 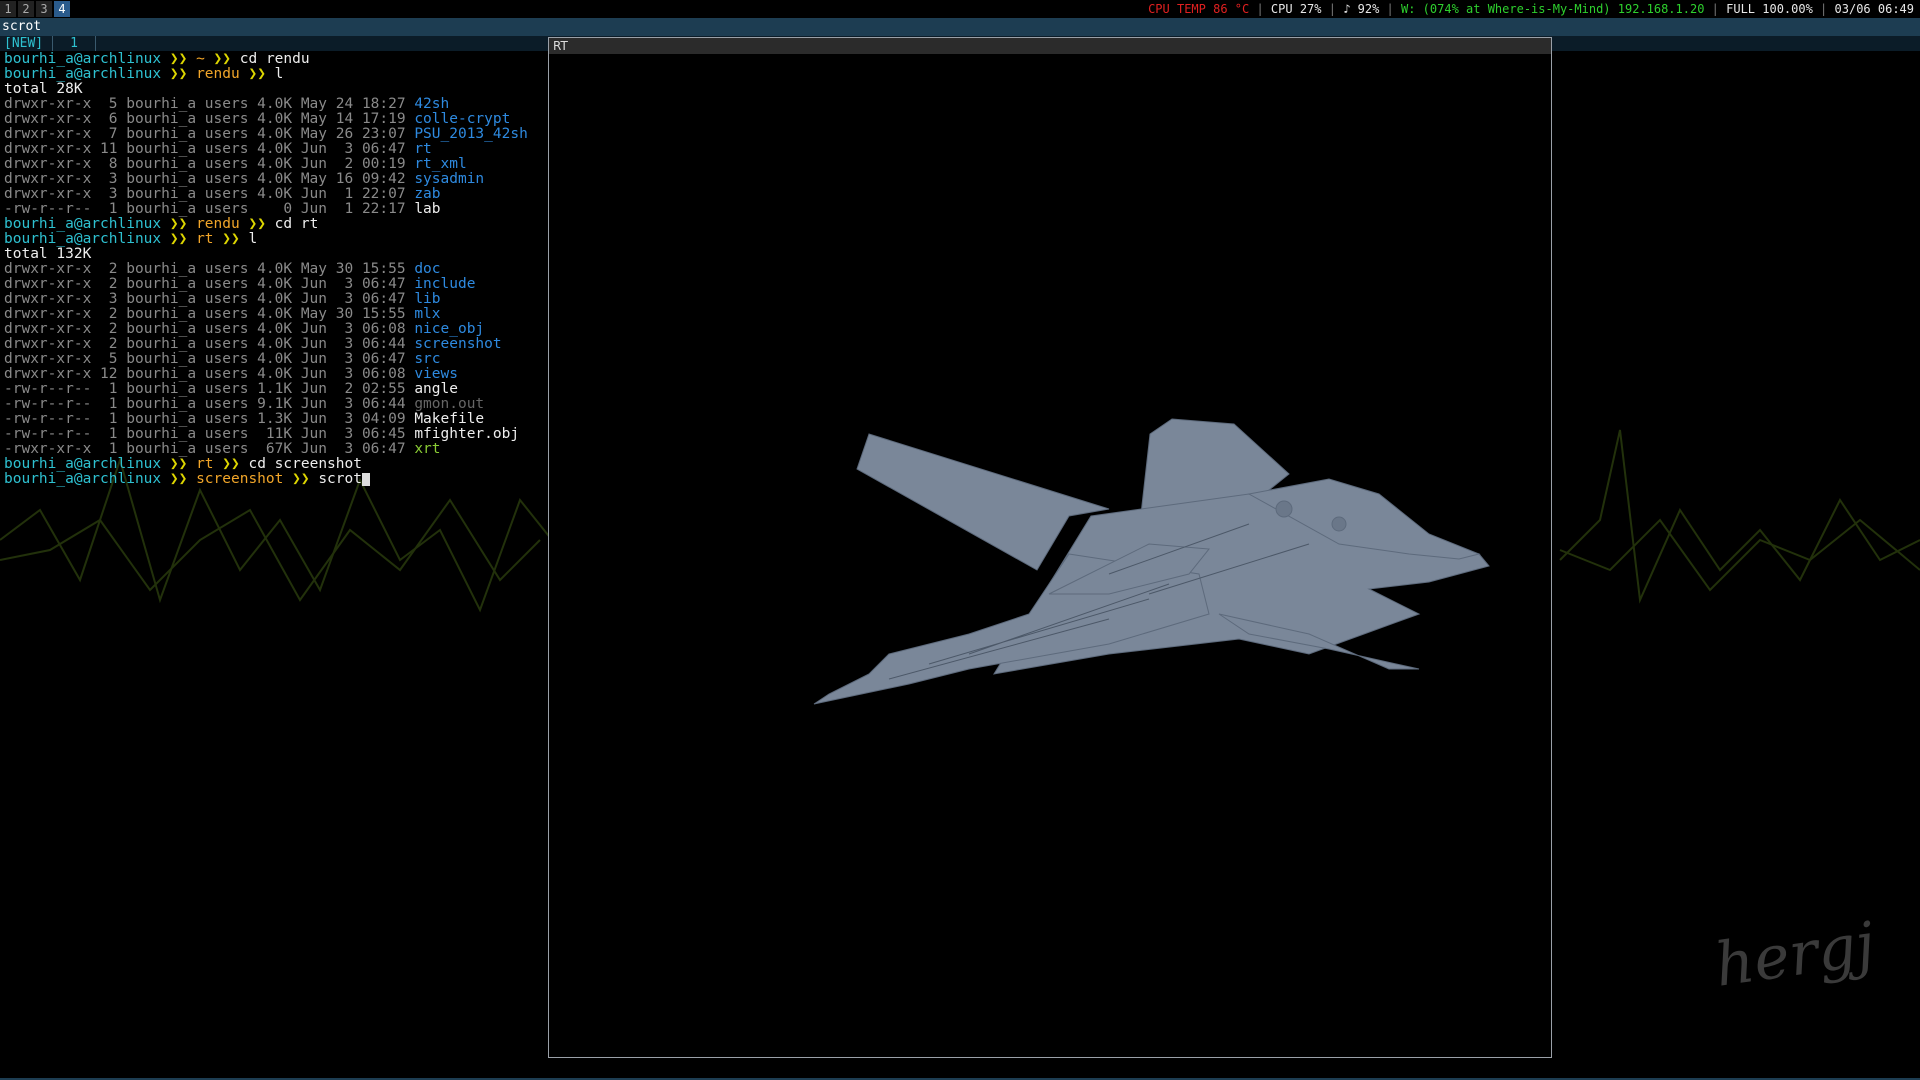 What do you see at coordinates (340, 479) in the screenshot?
I see `command-input: scrot` at bounding box center [340, 479].